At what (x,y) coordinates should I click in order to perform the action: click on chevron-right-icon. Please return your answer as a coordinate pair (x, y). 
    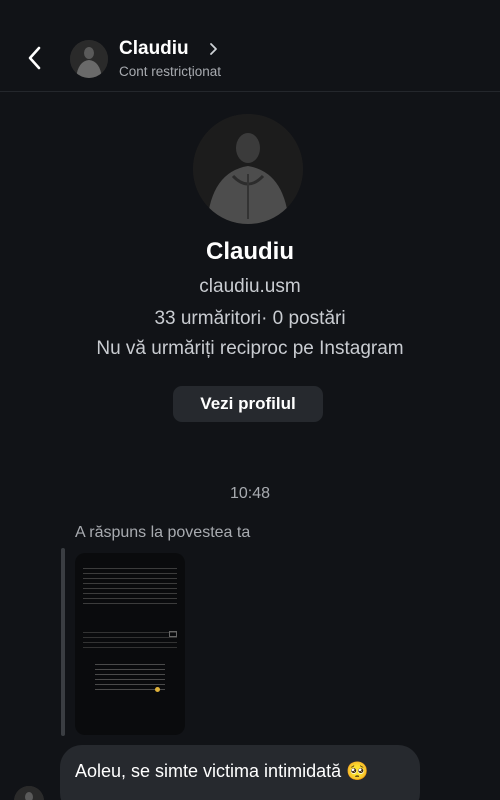
    Looking at the image, I should click on (214, 49).